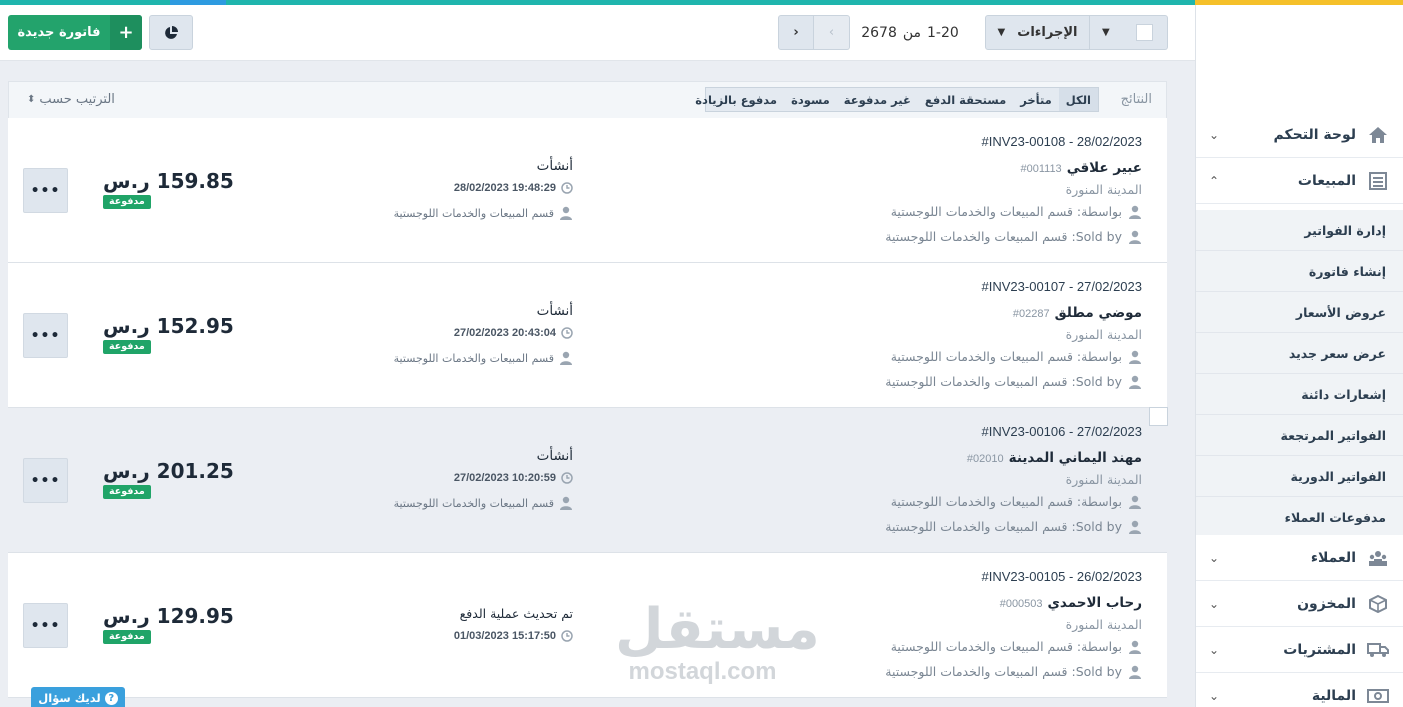  Describe the element at coordinates (1299, 353) in the screenshot. I see `submenu-item-new-quote: عرض سعر جديد` at that location.